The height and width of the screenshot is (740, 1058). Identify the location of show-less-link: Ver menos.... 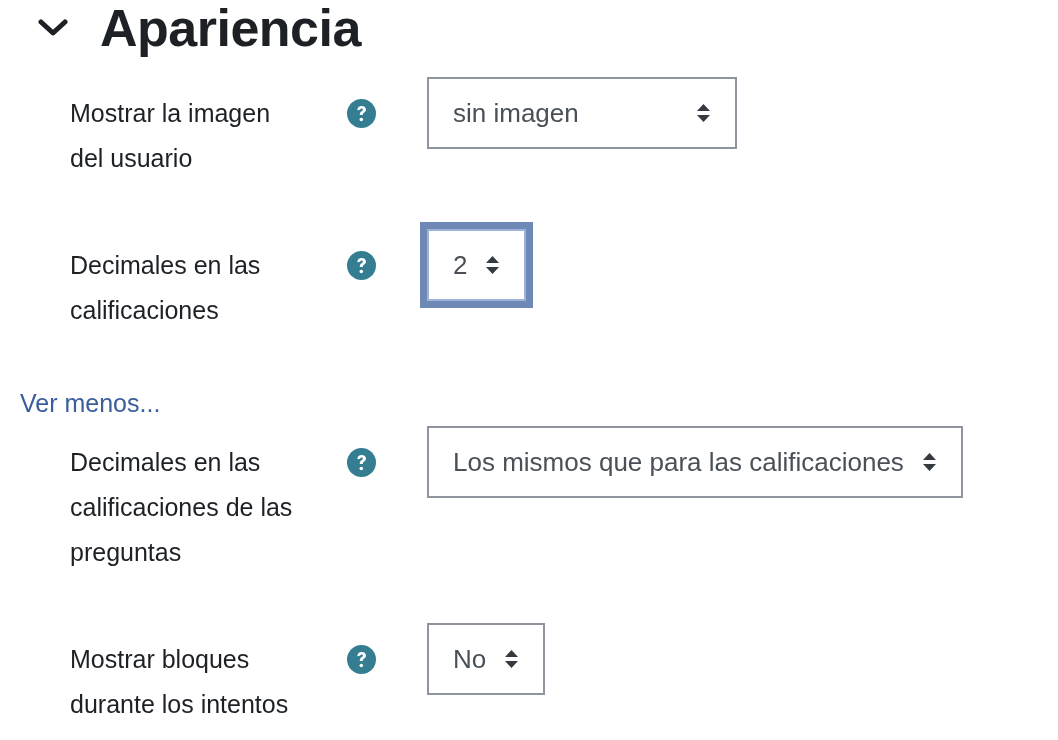
(90, 403).